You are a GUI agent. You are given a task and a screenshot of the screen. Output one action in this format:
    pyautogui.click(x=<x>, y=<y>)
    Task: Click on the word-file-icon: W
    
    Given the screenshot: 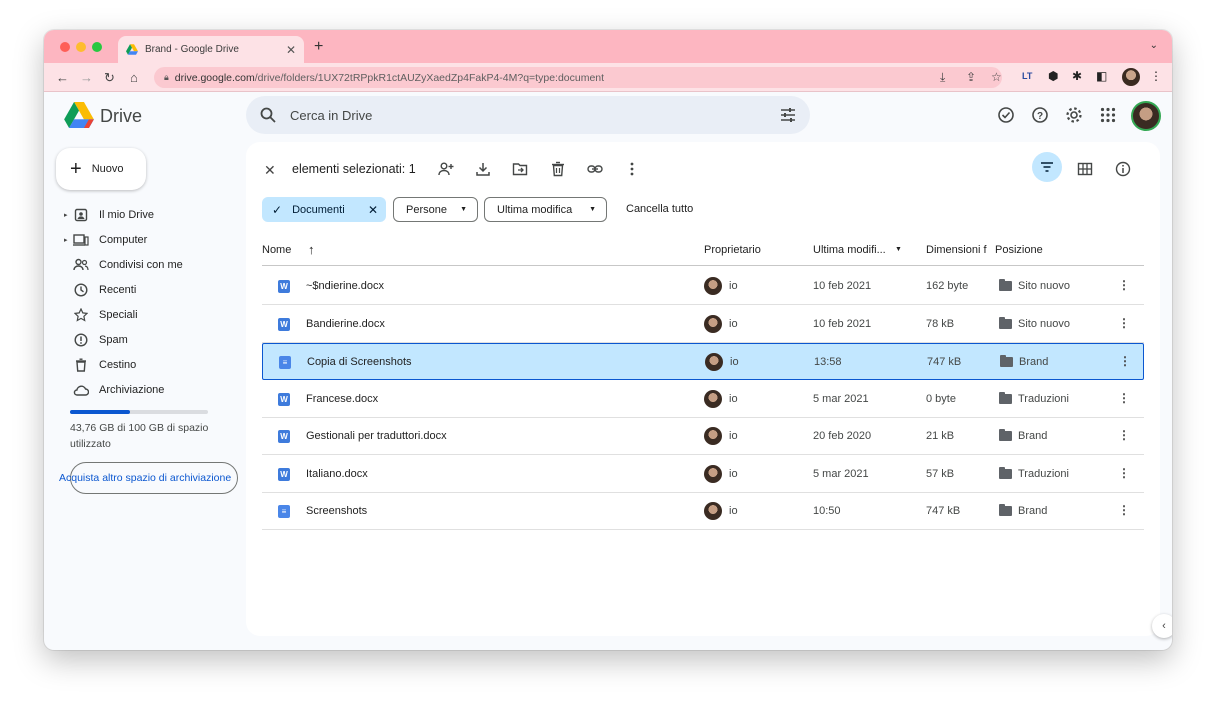 What is the action you would take?
    pyautogui.click(x=284, y=474)
    